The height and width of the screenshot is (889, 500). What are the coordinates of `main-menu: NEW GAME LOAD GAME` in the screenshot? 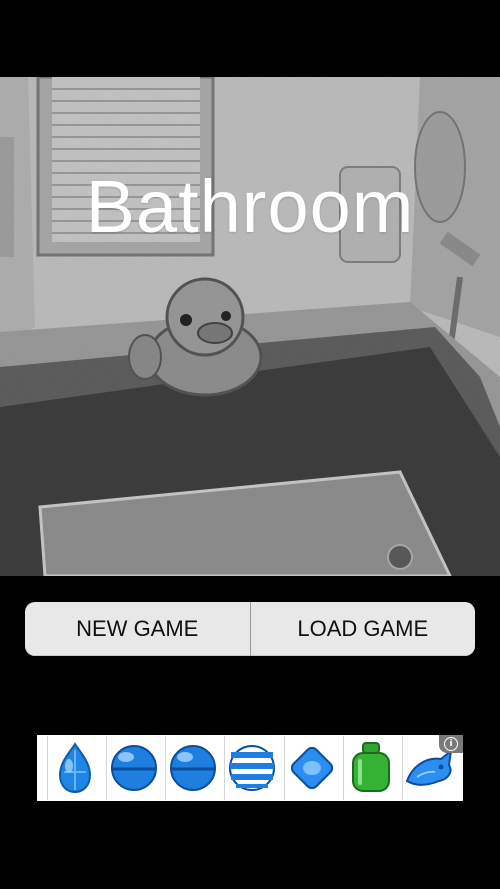 It's located at (250, 629).